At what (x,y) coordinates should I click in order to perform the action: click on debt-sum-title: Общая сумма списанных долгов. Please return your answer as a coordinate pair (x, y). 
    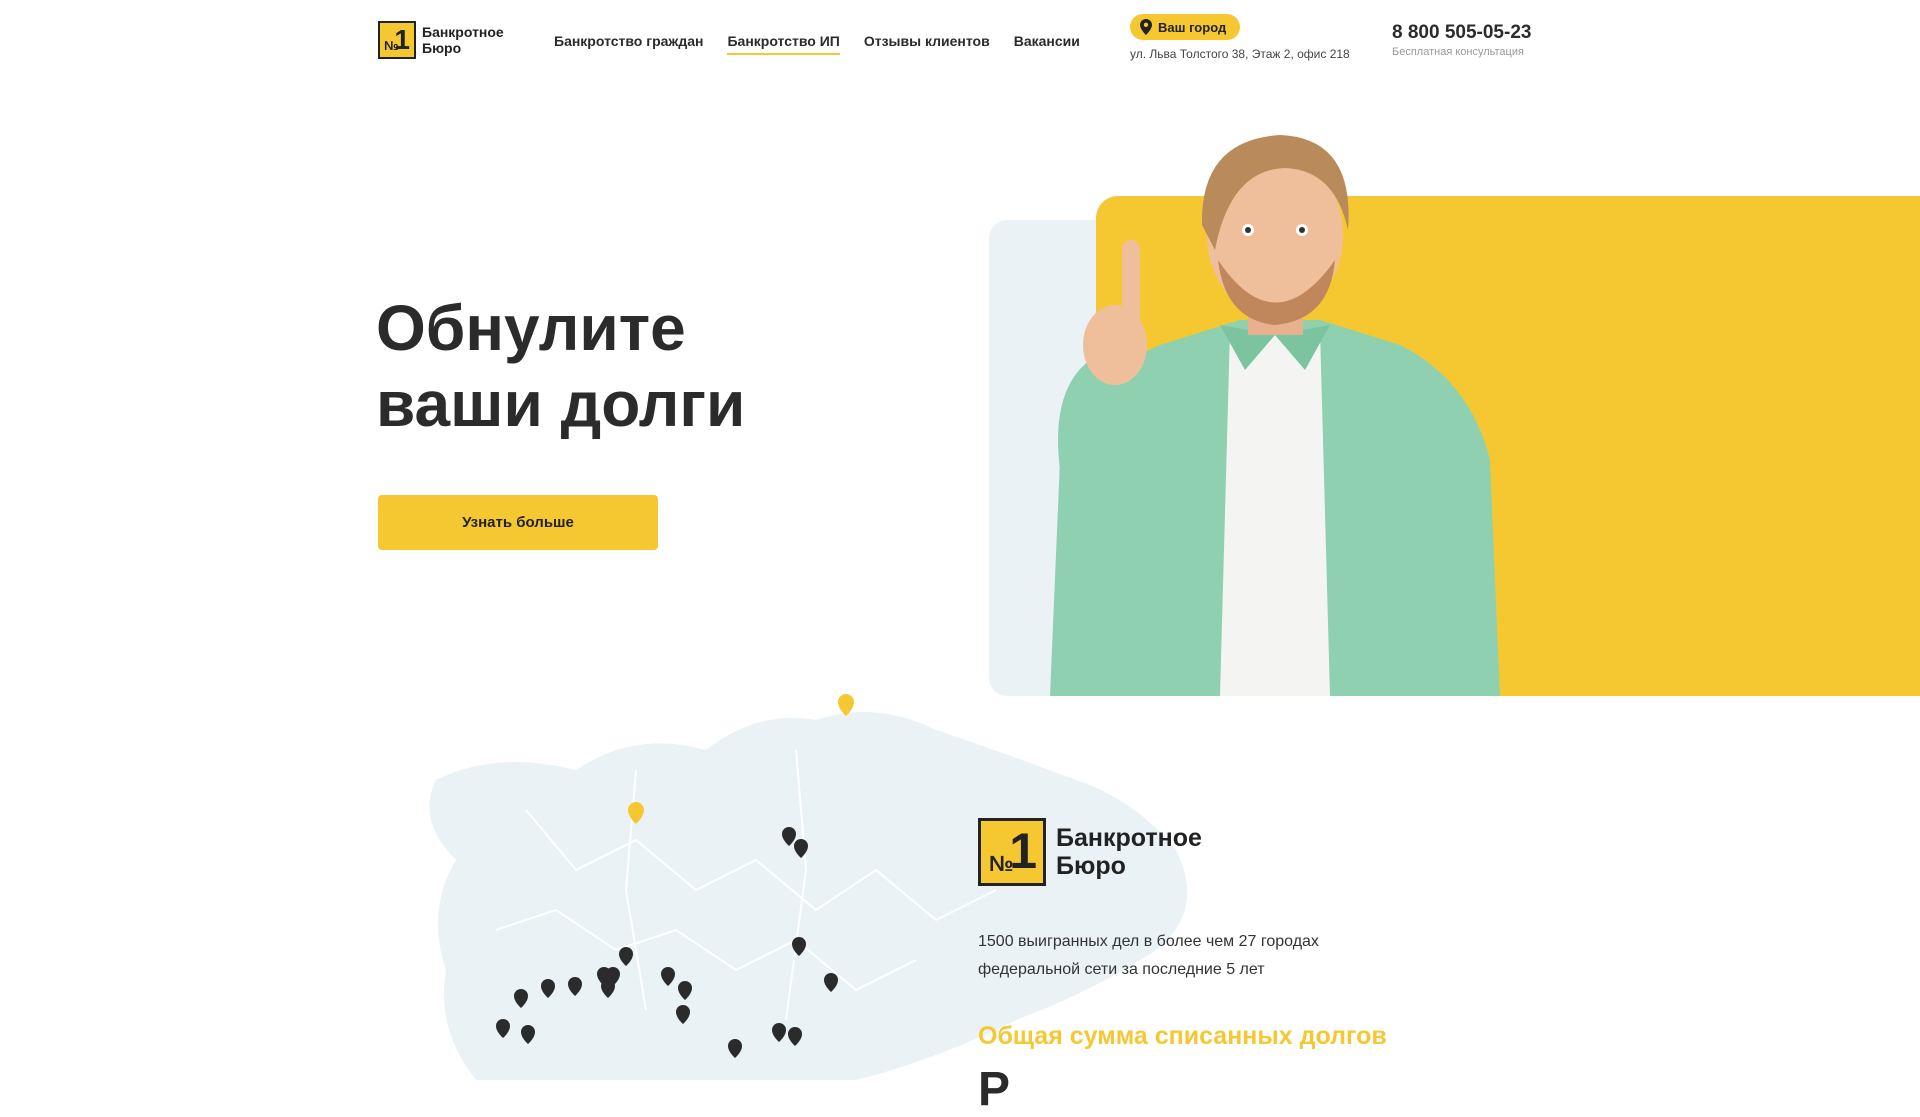
    Looking at the image, I should click on (1182, 1036).